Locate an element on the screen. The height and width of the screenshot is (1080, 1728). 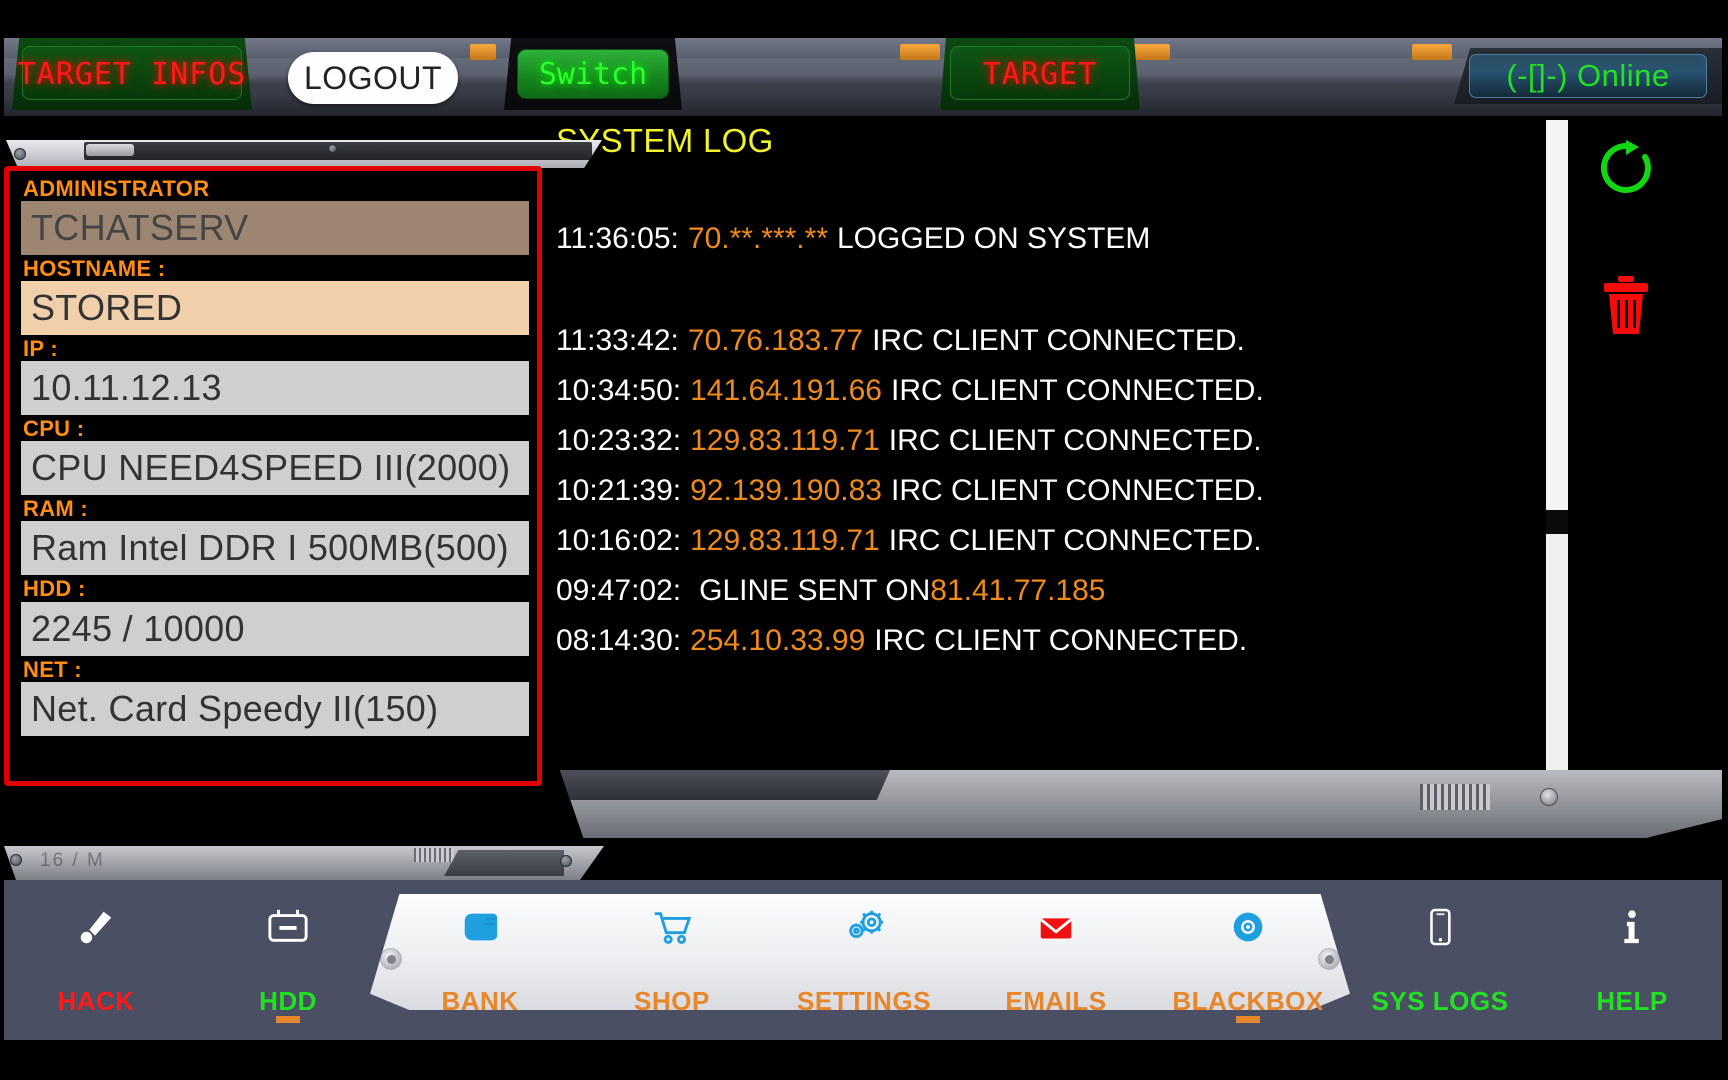
window-chrome-top is located at coordinates (304, 154).